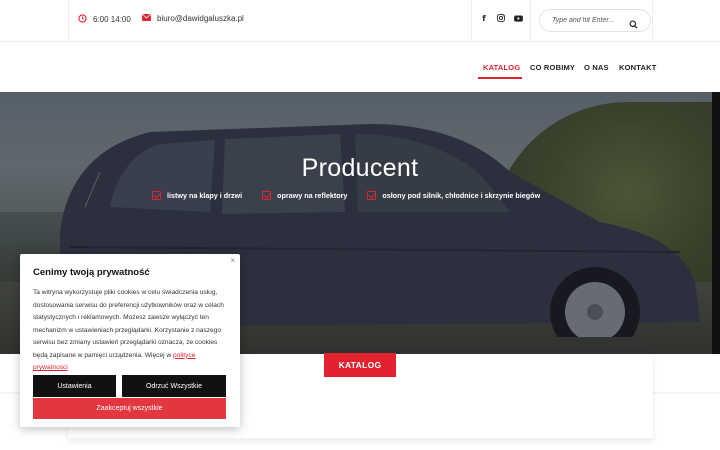 The width and height of the screenshot is (720, 450). I want to click on opening-hours: 6:00 14:00, so click(104, 19).